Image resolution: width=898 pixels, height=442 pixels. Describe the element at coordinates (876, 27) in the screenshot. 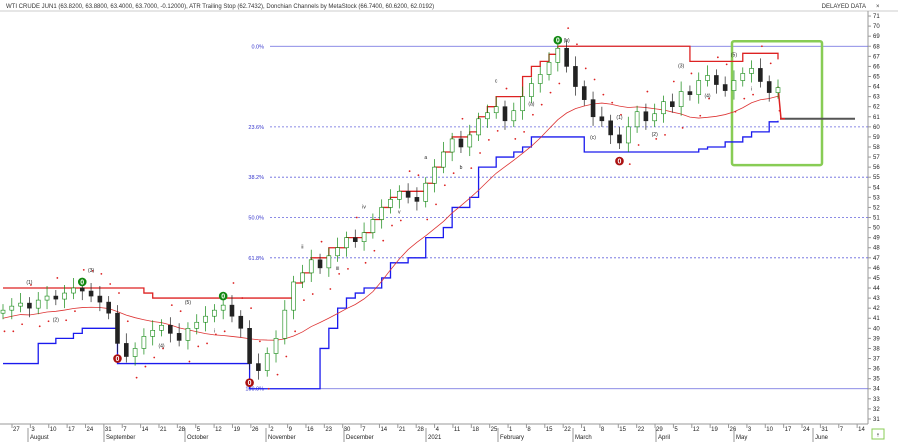

I see `y-tick-label: 70` at that location.